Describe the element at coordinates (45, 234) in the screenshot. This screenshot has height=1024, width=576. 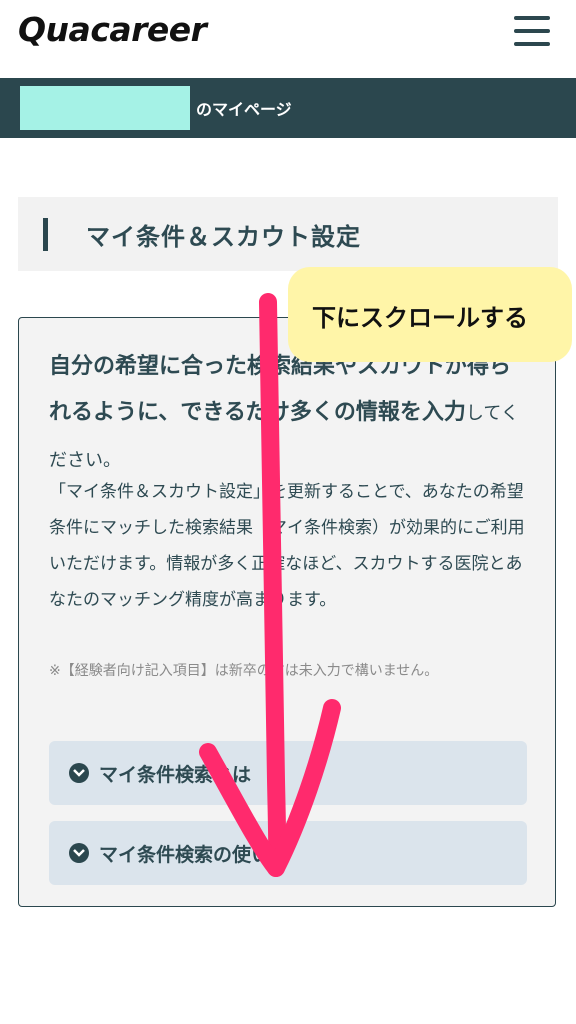
I see `heading-accent-bar` at that location.